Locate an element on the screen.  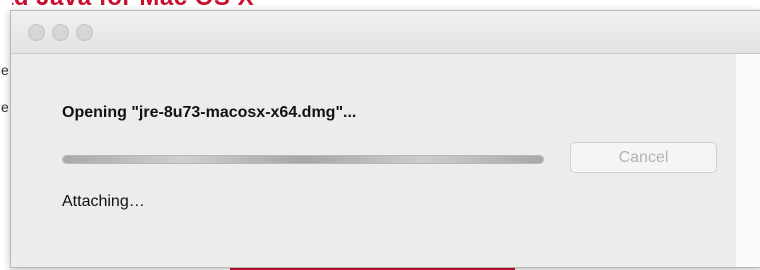
close-button is located at coordinates (36, 32).